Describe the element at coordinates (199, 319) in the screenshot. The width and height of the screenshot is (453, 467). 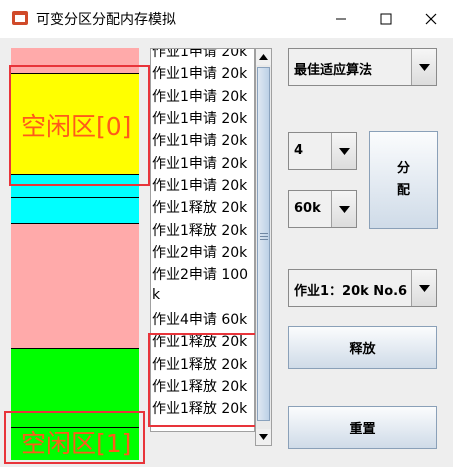
I see `list-item: 作业4申请 60k` at that location.